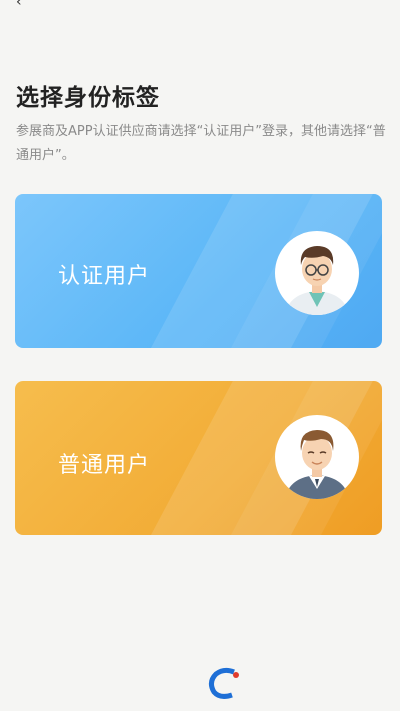  Describe the element at coordinates (223, 683) in the screenshot. I see `watermark-c-icon` at that location.